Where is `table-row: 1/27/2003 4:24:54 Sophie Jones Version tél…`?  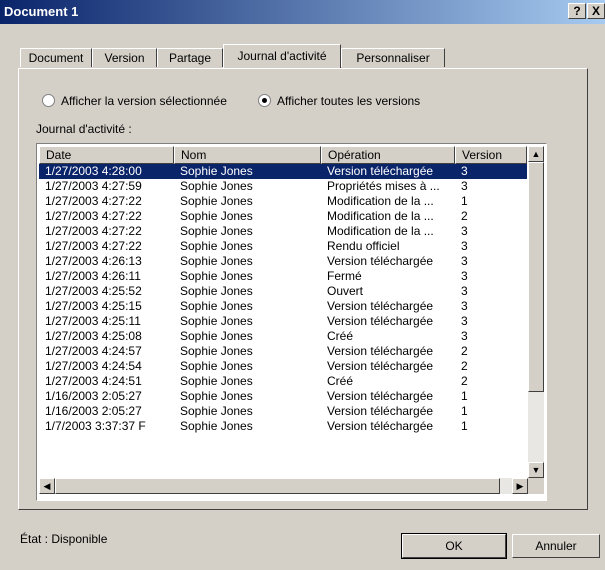
table-row: 1/27/2003 4:24:54 Sophie Jones Version tél… is located at coordinates (283, 366).